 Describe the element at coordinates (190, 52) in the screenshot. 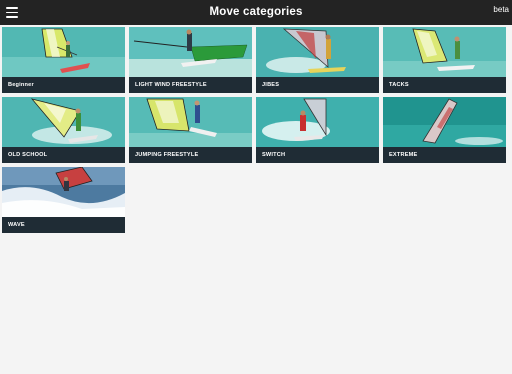

I see `category-image-light-wind-freestyle` at that location.